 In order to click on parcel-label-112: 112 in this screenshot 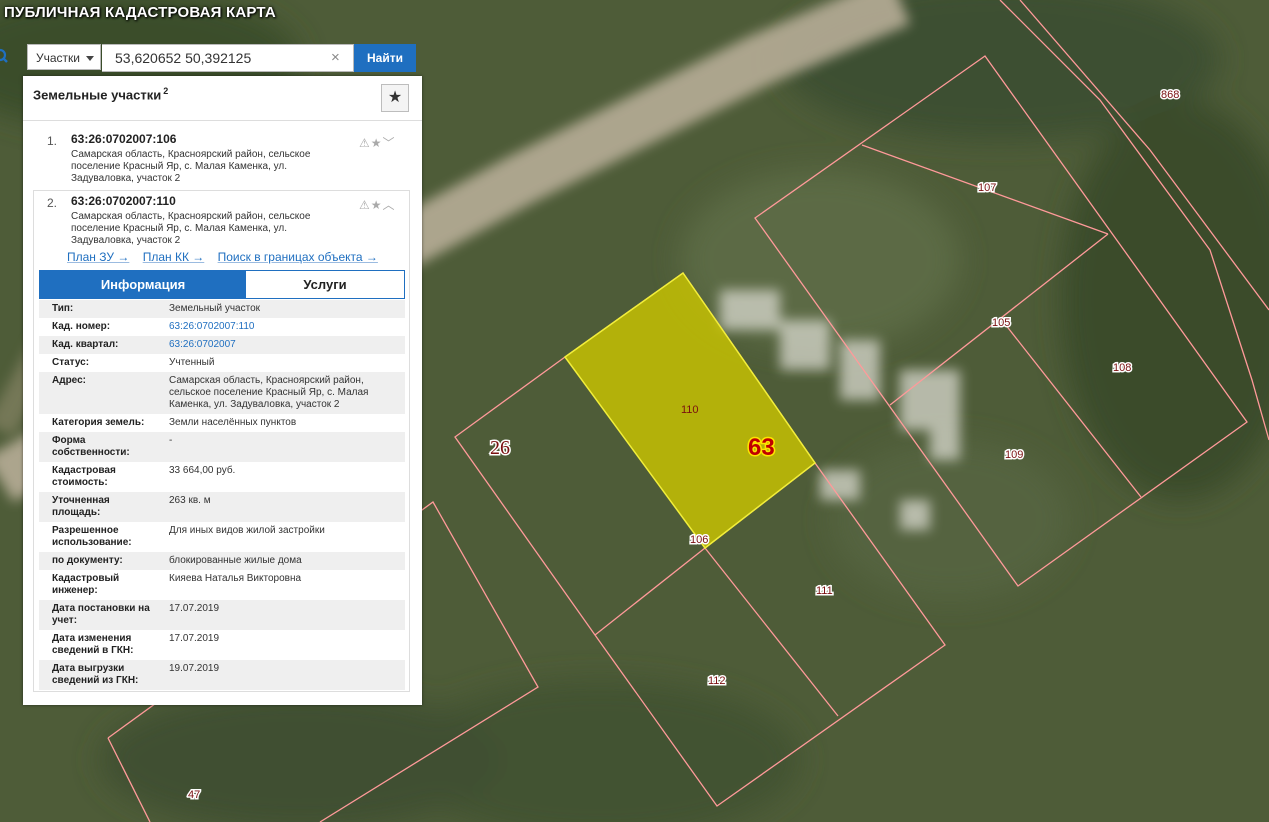, I will do `click(717, 681)`.